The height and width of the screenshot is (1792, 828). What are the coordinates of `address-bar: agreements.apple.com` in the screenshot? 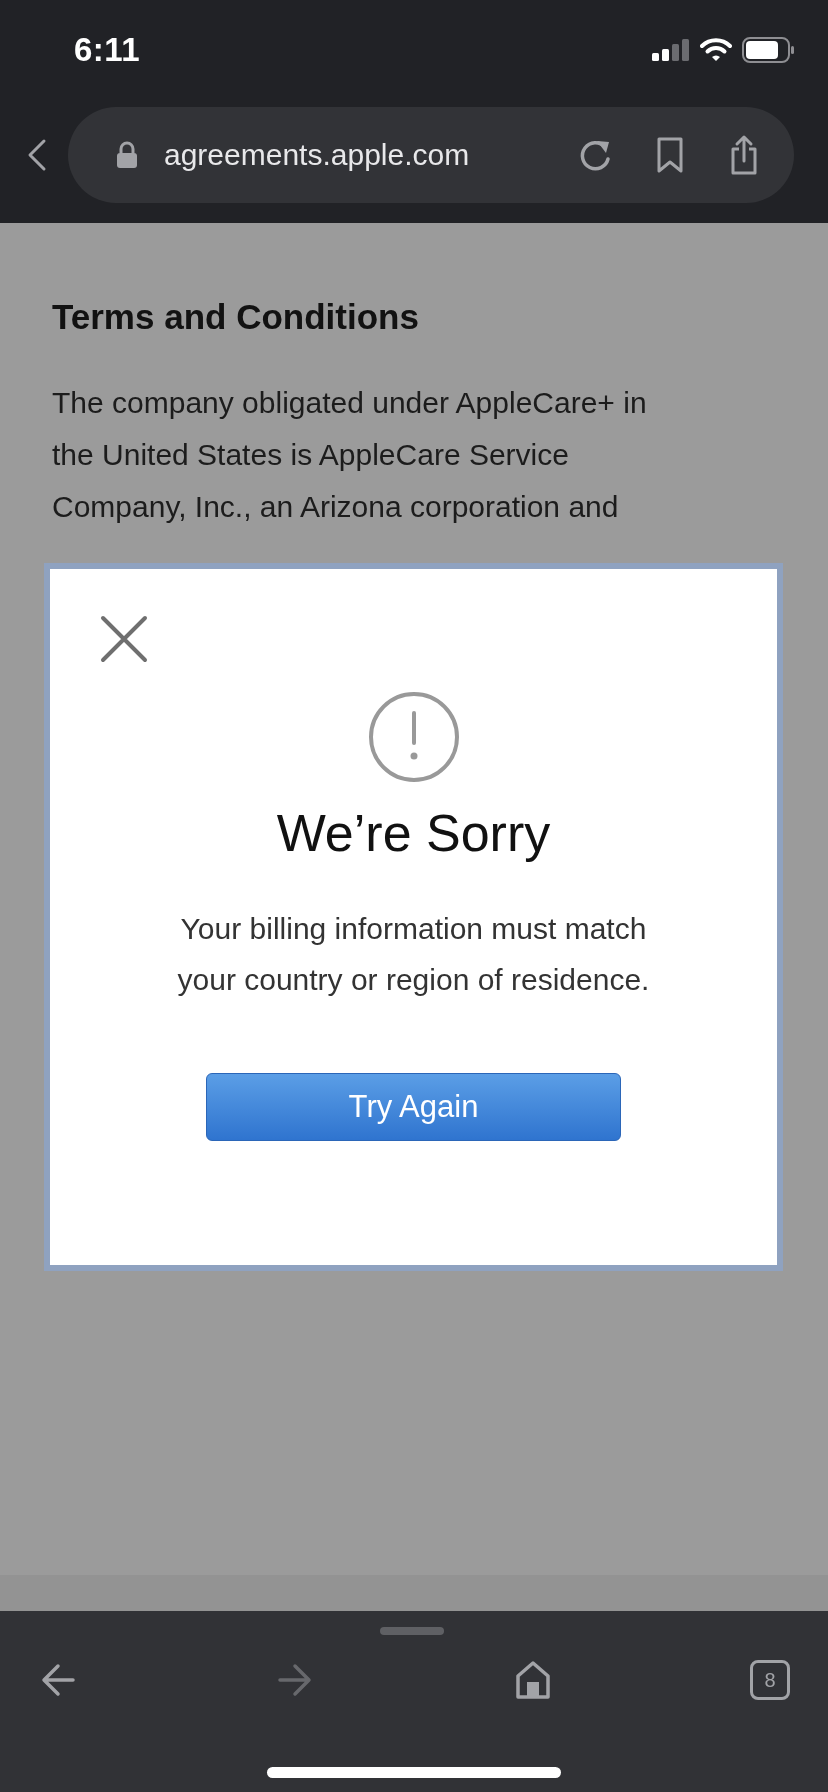 It's located at (431, 155).